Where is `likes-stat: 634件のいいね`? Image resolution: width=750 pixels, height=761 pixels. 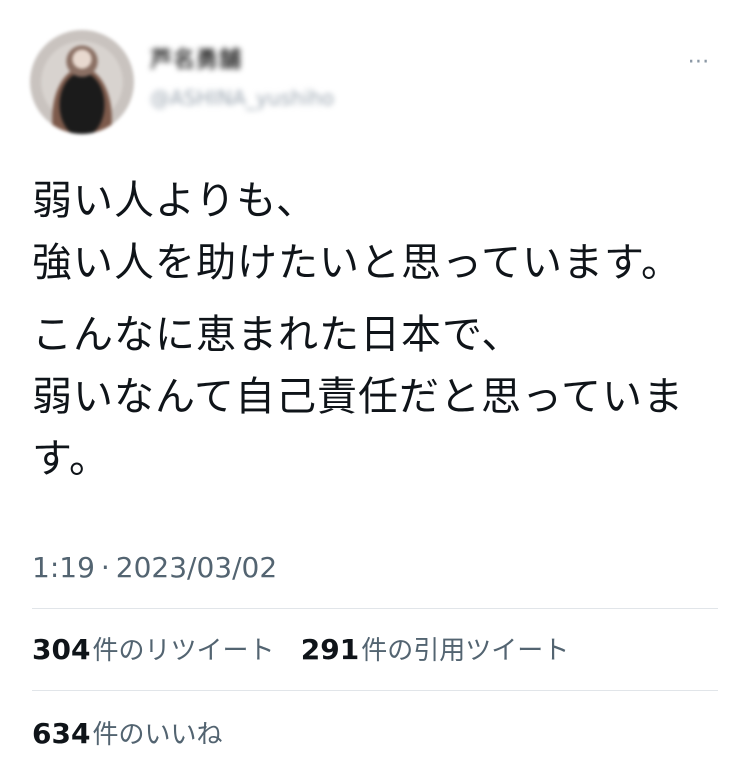
likes-stat: 634件のいいね is located at coordinates (127, 734).